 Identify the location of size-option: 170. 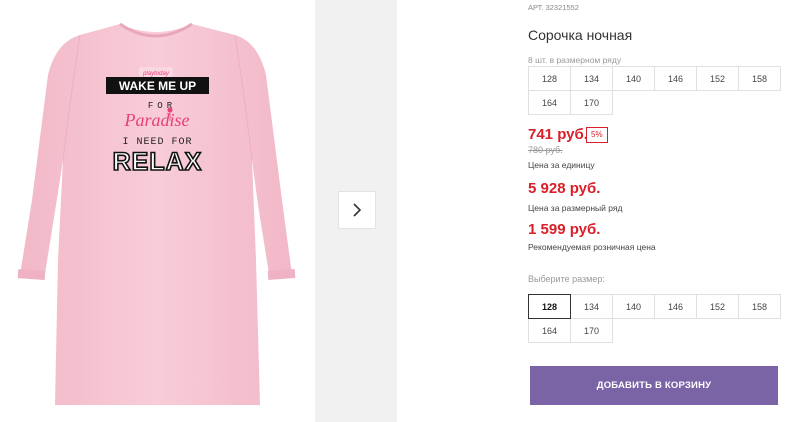
(591, 330).